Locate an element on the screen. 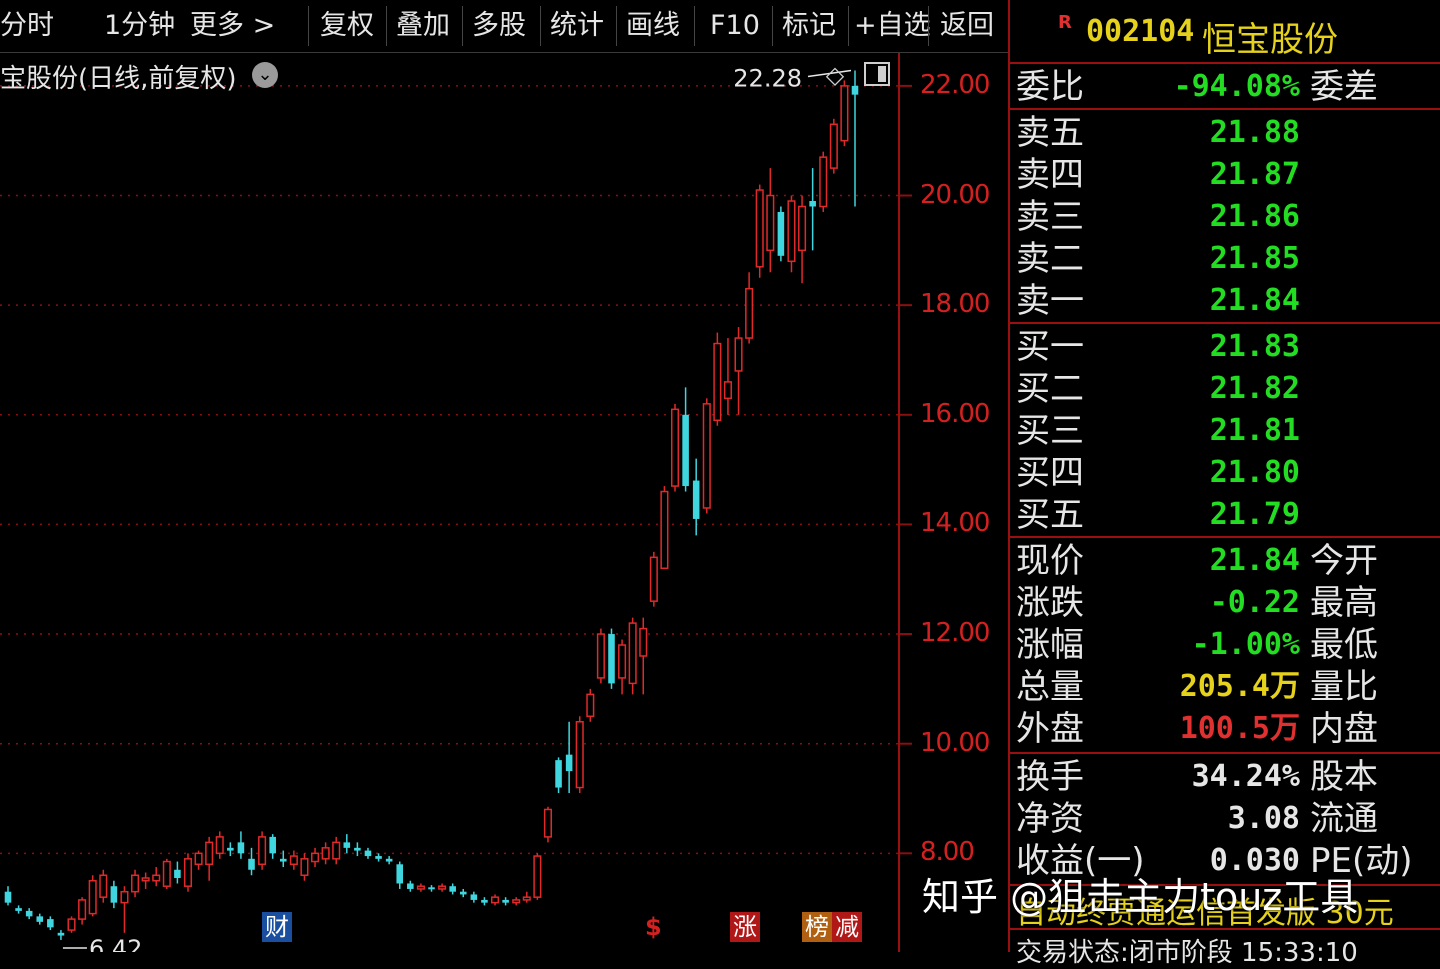 The image size is (1440, 969). toolbar-item-more: 更多 > is located at coordinates (232, 26).